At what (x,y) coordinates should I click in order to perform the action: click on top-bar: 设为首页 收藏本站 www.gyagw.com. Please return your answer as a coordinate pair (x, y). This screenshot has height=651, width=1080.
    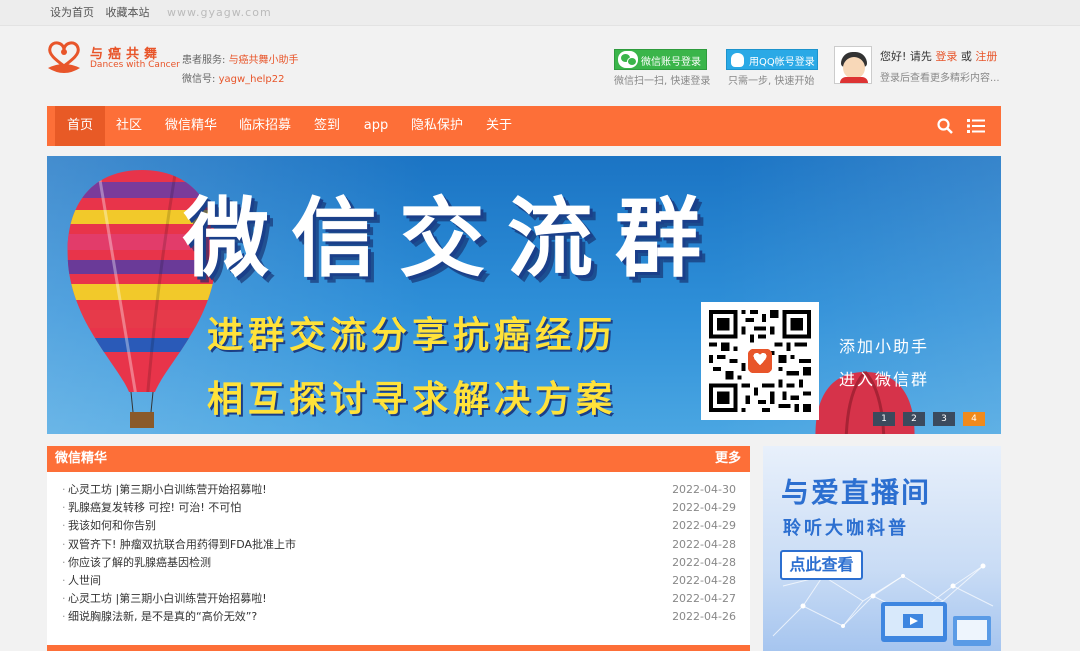
    Looking at the image, I should click on (540, 13).